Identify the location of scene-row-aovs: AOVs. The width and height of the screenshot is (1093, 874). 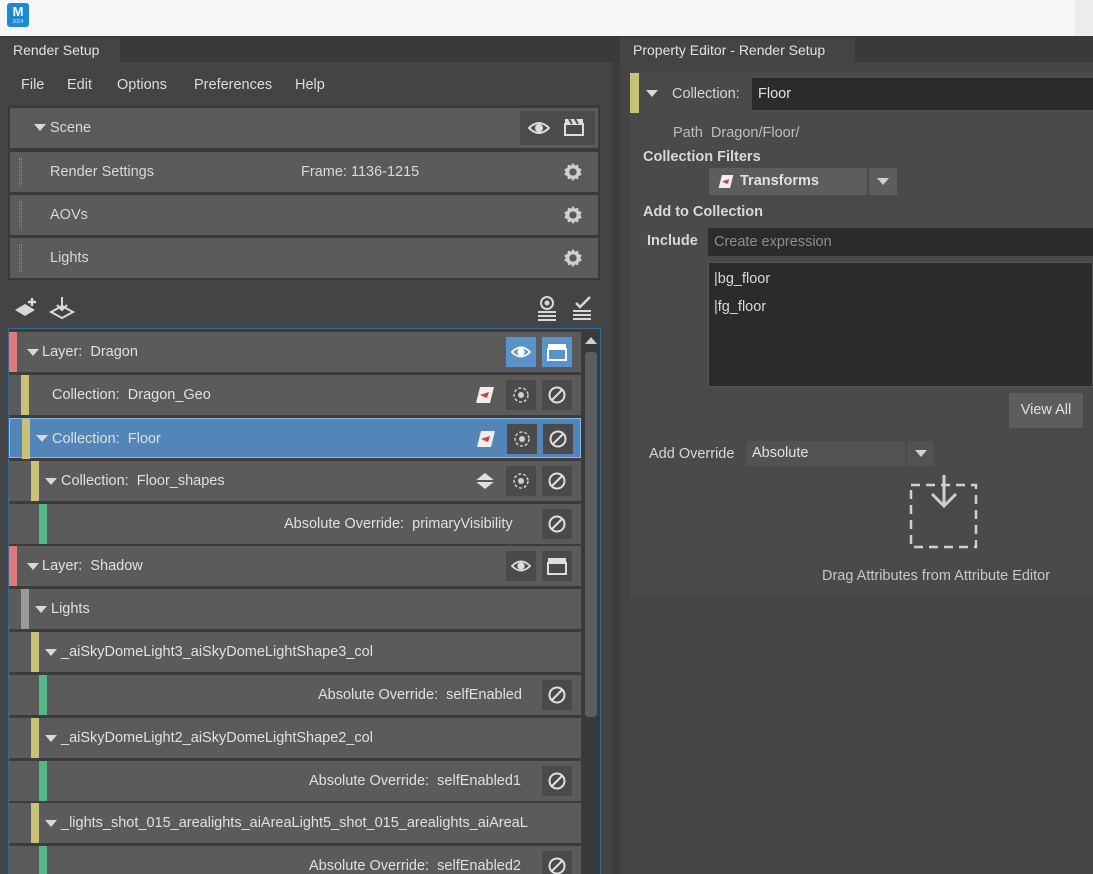
(304, 215).